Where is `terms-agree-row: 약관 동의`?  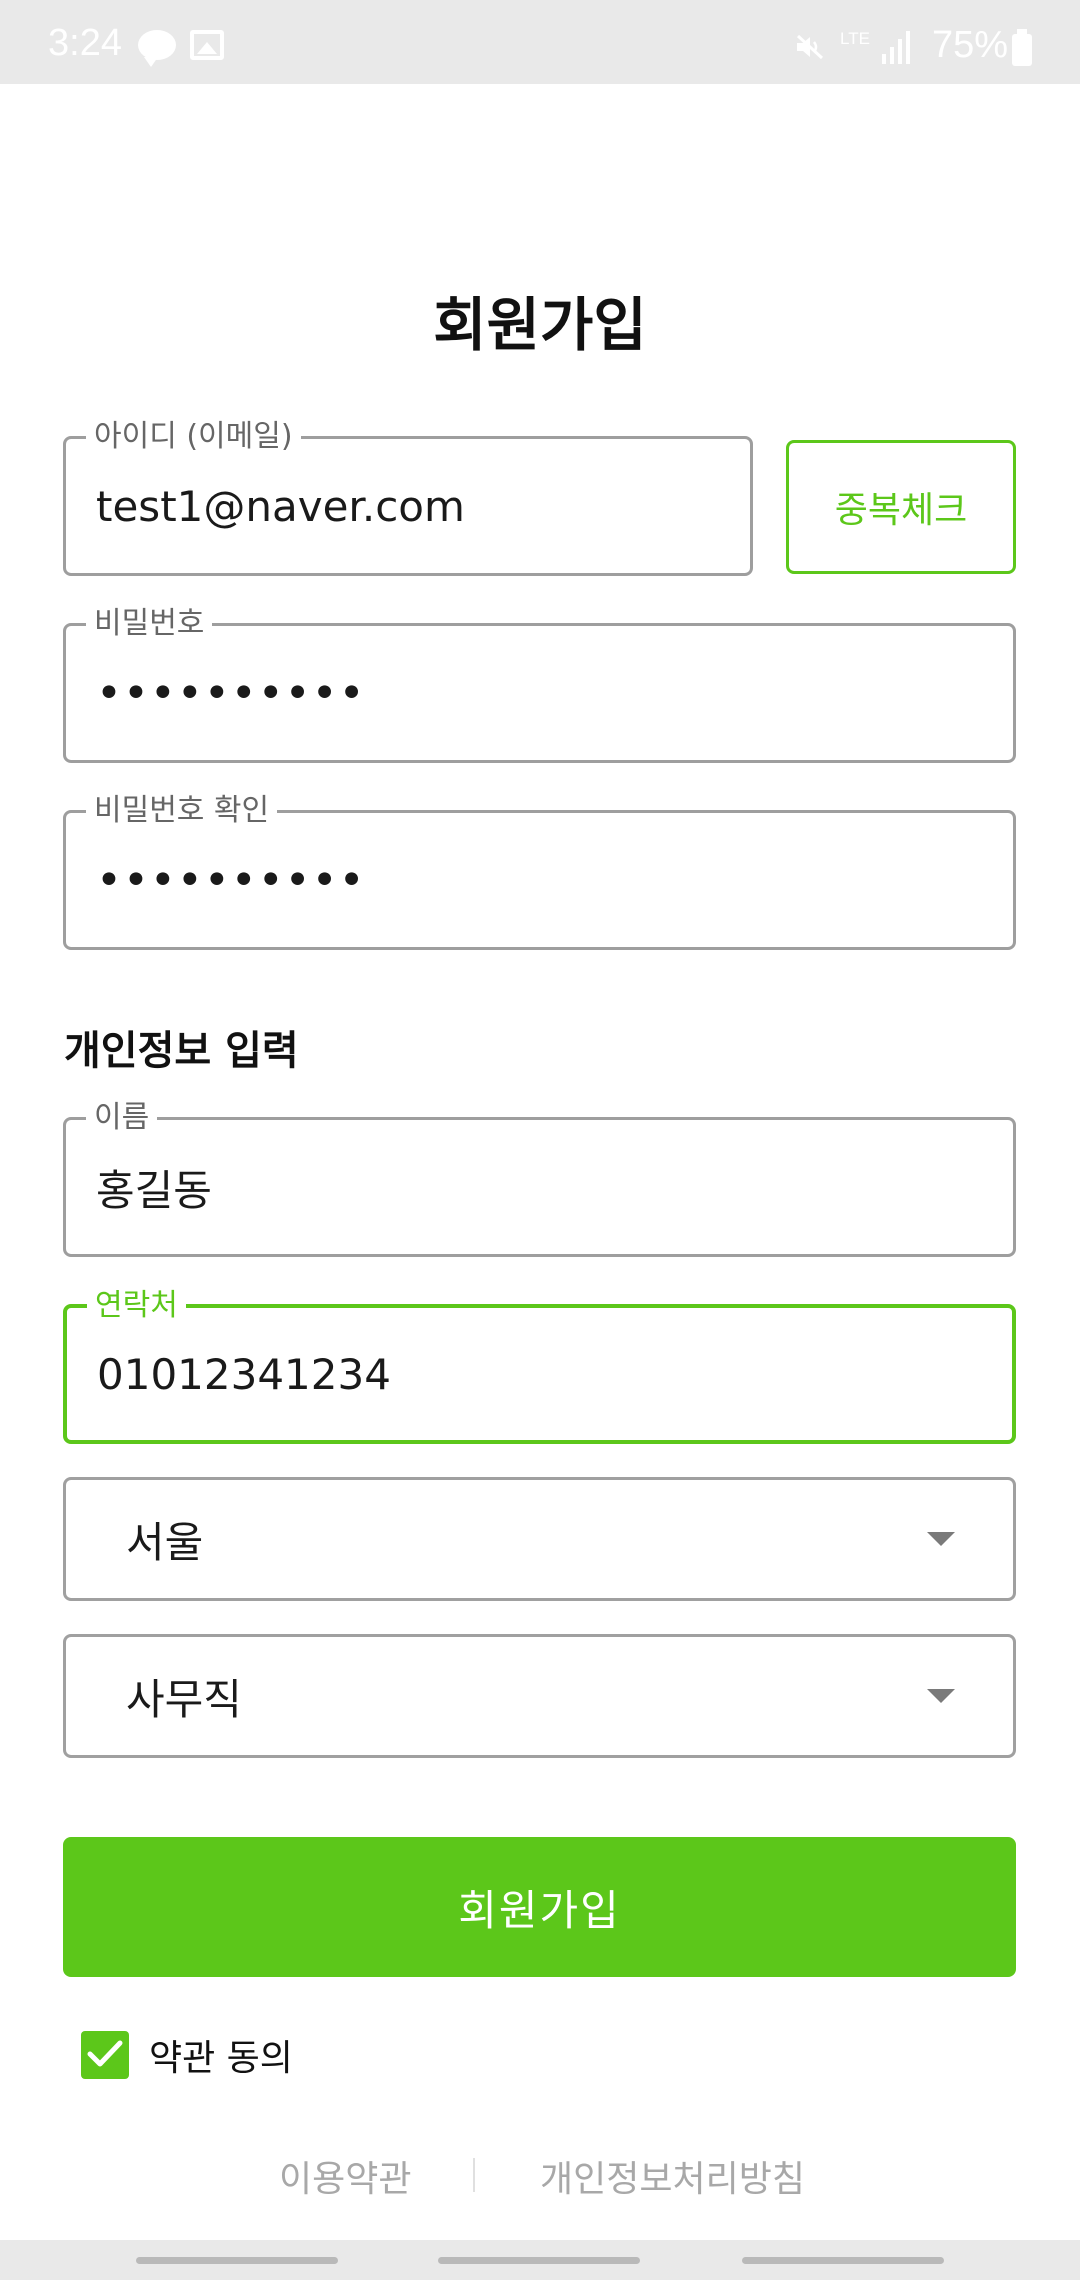
terms-agree-row: 약관 동의 is located at coordinates (187, 2055).